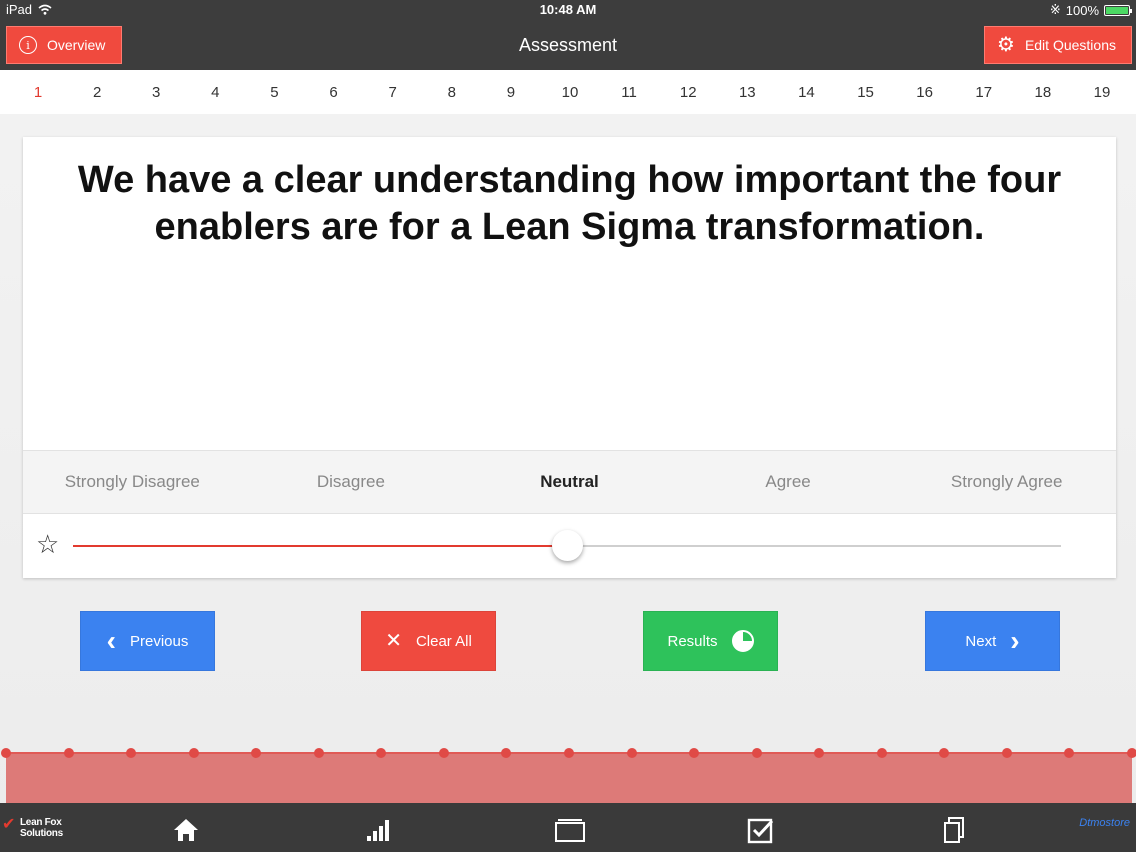 This screenshot has width=1136, height=852. Describe the element at coordinates (629, 92) in the screenshot. I see `question-index-11: 11` at that location.